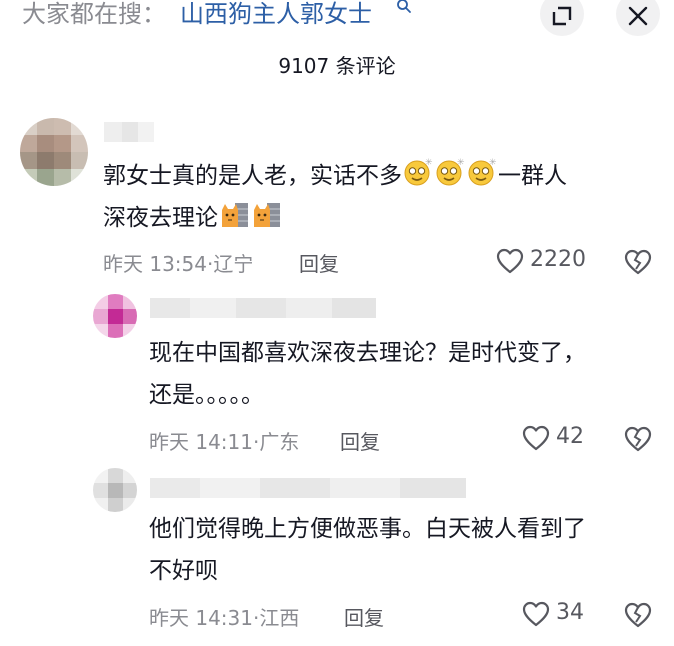  I want to click on comment-time: 昨天 14:31, so click(201, 618).